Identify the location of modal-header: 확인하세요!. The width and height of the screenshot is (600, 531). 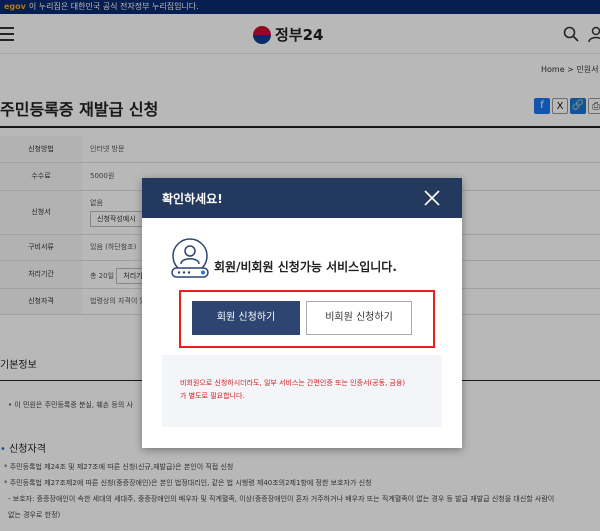
(302, 198).